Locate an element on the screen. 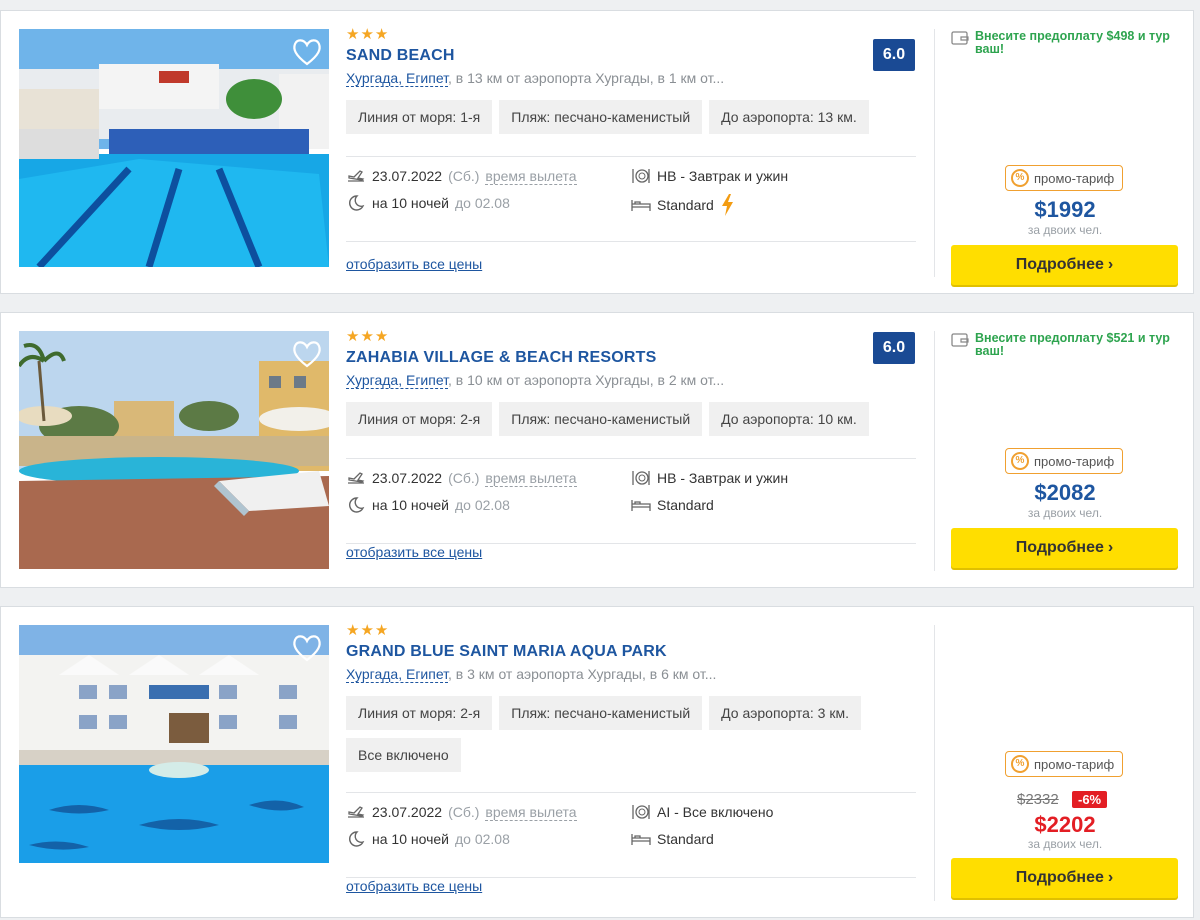 This screenshot has width=1200, height=920. room-row: Standard is located at coordinates (682, 205).